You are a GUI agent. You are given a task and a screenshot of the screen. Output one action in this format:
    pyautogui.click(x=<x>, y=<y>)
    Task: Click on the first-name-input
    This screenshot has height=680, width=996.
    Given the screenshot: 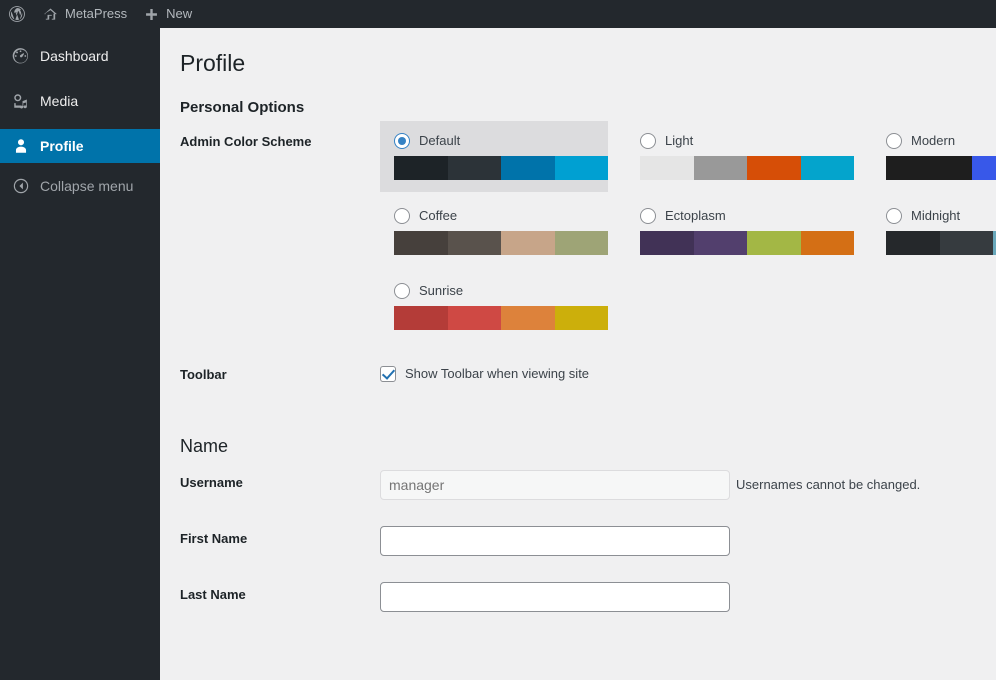 What is the action you would take?
    pyautogui.click(x=555, y=540)
    